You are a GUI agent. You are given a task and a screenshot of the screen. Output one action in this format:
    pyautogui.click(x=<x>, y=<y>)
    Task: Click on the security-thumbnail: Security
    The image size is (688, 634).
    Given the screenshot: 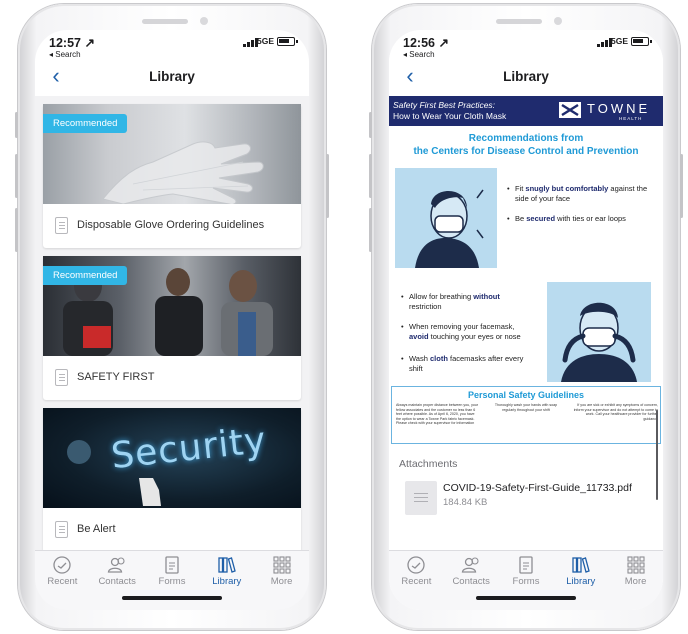 What is the action you would take?
    pyautogui.click(x=172, y=458)
    